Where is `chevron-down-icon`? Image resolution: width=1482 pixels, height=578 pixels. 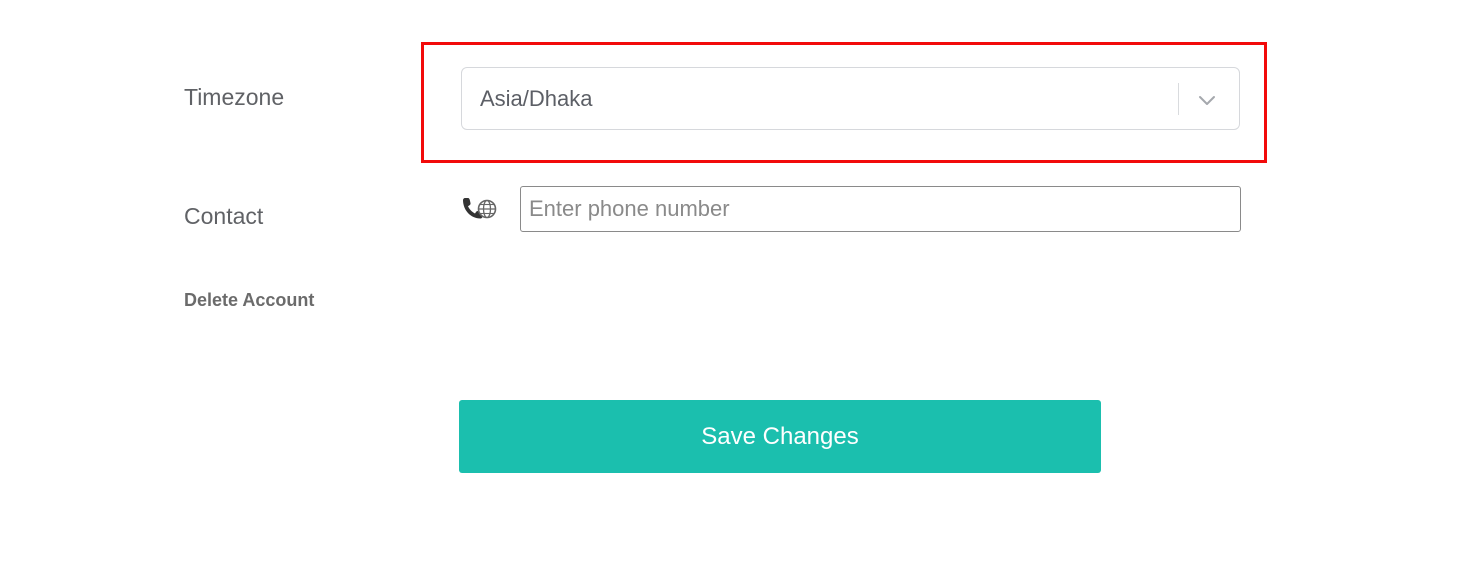
chevron-down-icon is located at coordinates (1207, 100).